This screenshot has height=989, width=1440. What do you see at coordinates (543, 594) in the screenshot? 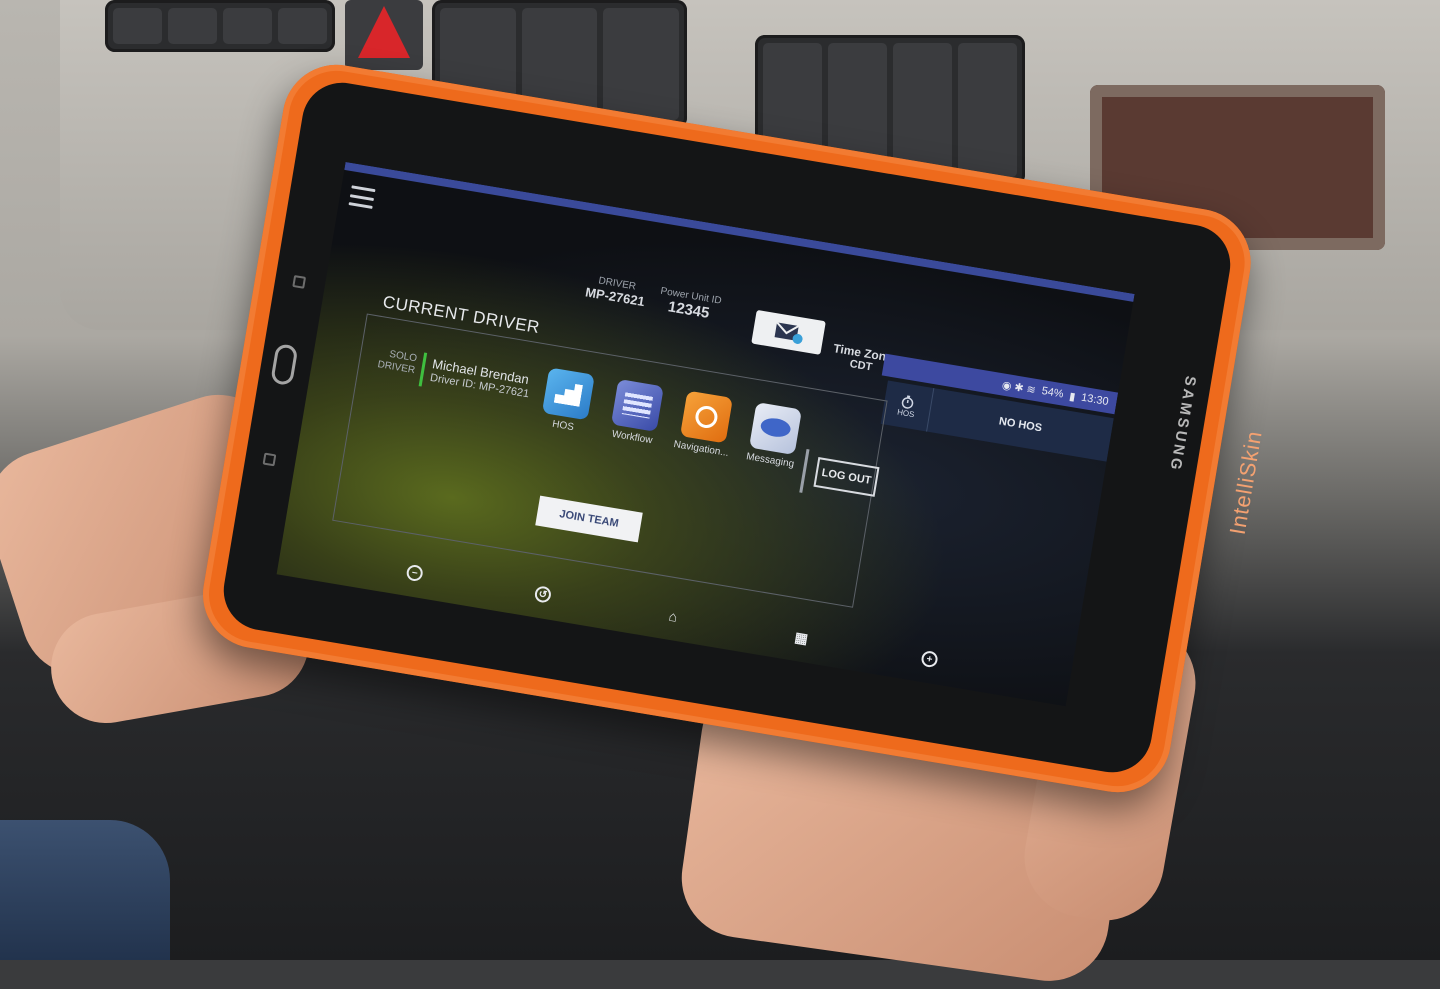
I see `back-icon: ↺` at bounding box center [543, 594].